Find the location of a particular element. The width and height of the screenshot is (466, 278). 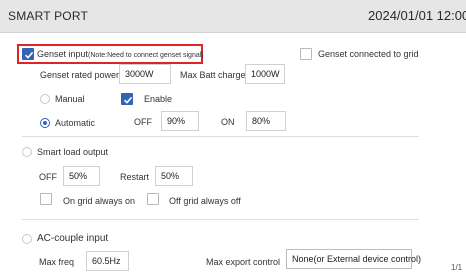

max-batt-charge-input: 1000W is located at coordinates (265, 74).